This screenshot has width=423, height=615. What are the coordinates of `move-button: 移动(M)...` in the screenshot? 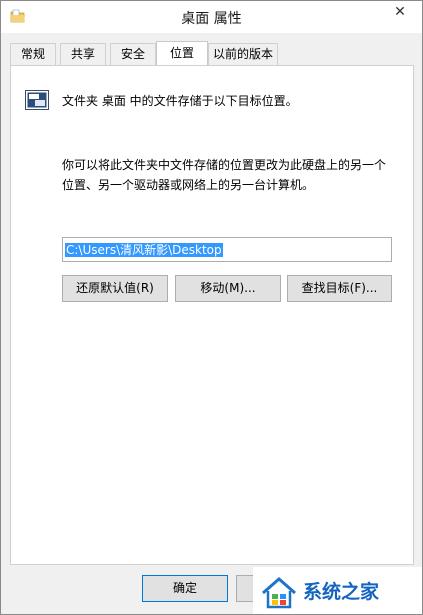 It's located at (228, 288).